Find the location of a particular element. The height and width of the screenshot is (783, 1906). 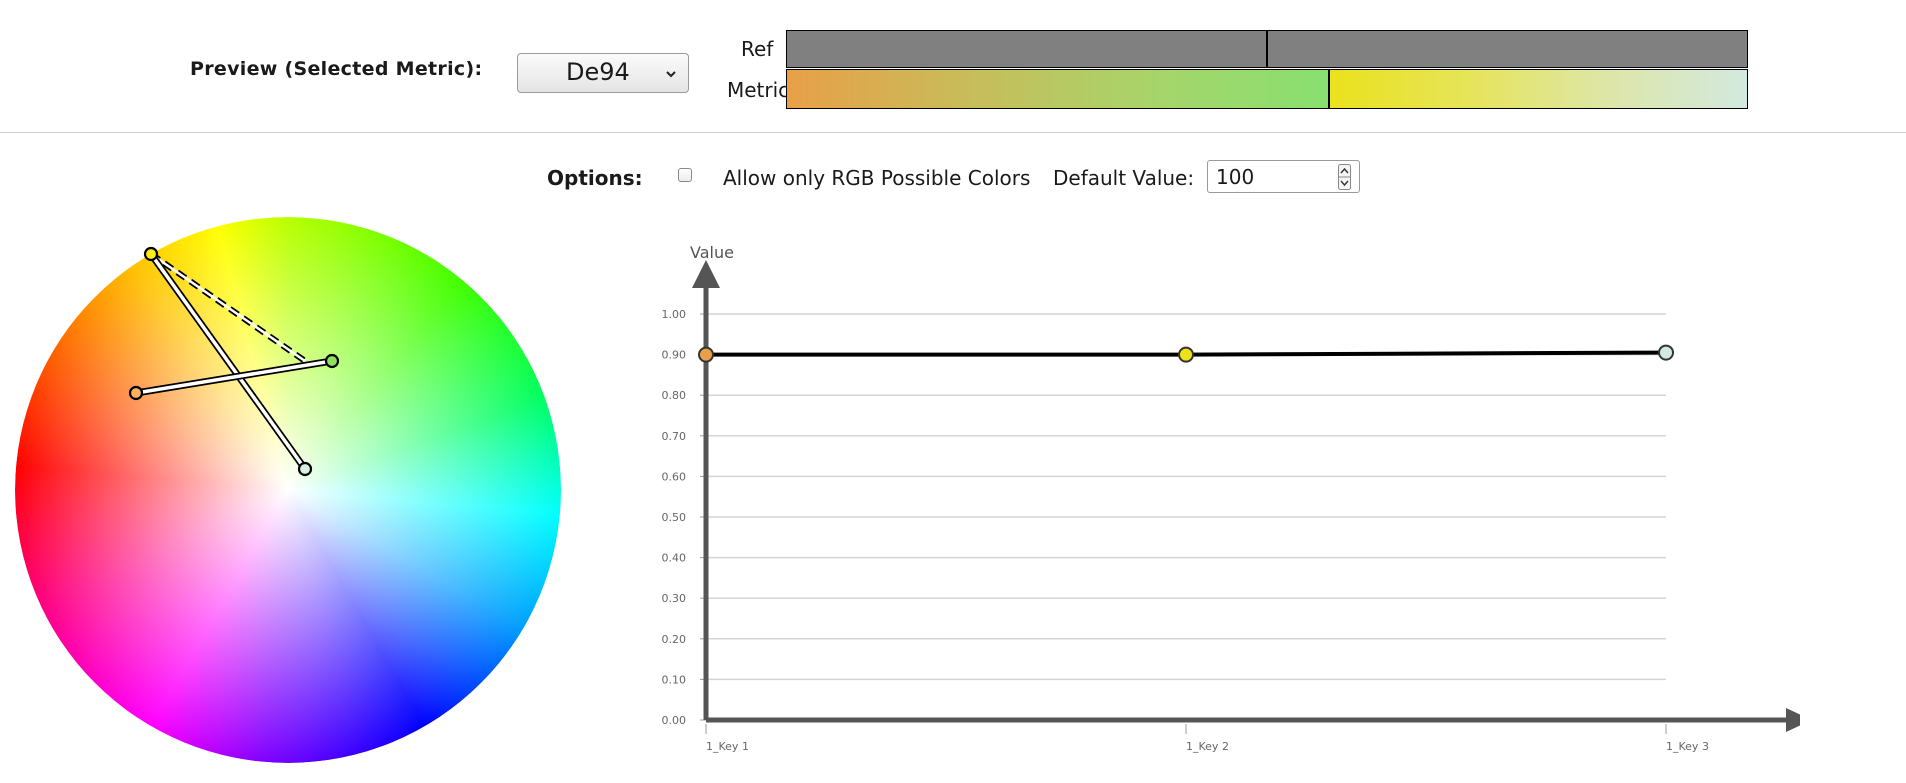

y-tick-label: 0.10 is located at coordinates (674, 679).